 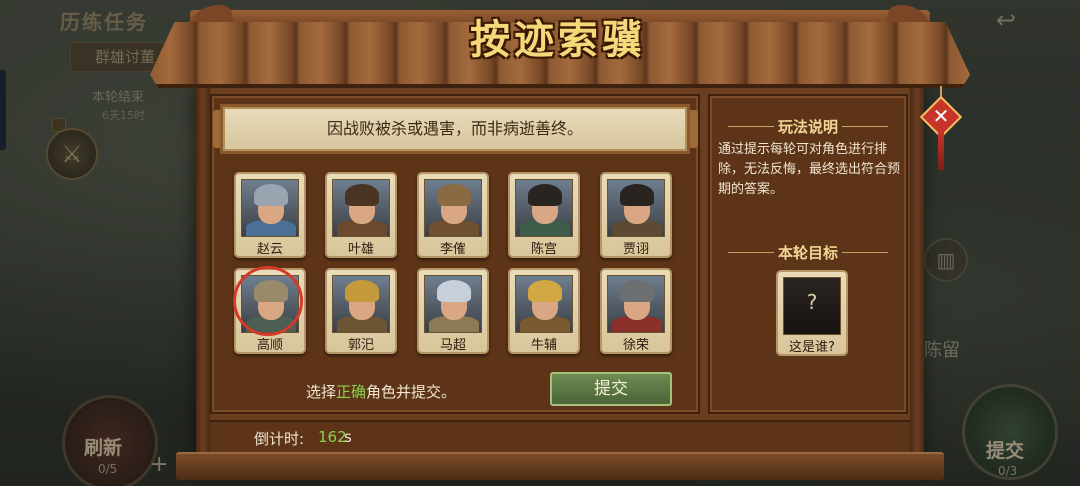 What do you see at coordinates (360, 249) in the screenshot?
I see `character-name: 叶雄` at bounding box center [360, 249].